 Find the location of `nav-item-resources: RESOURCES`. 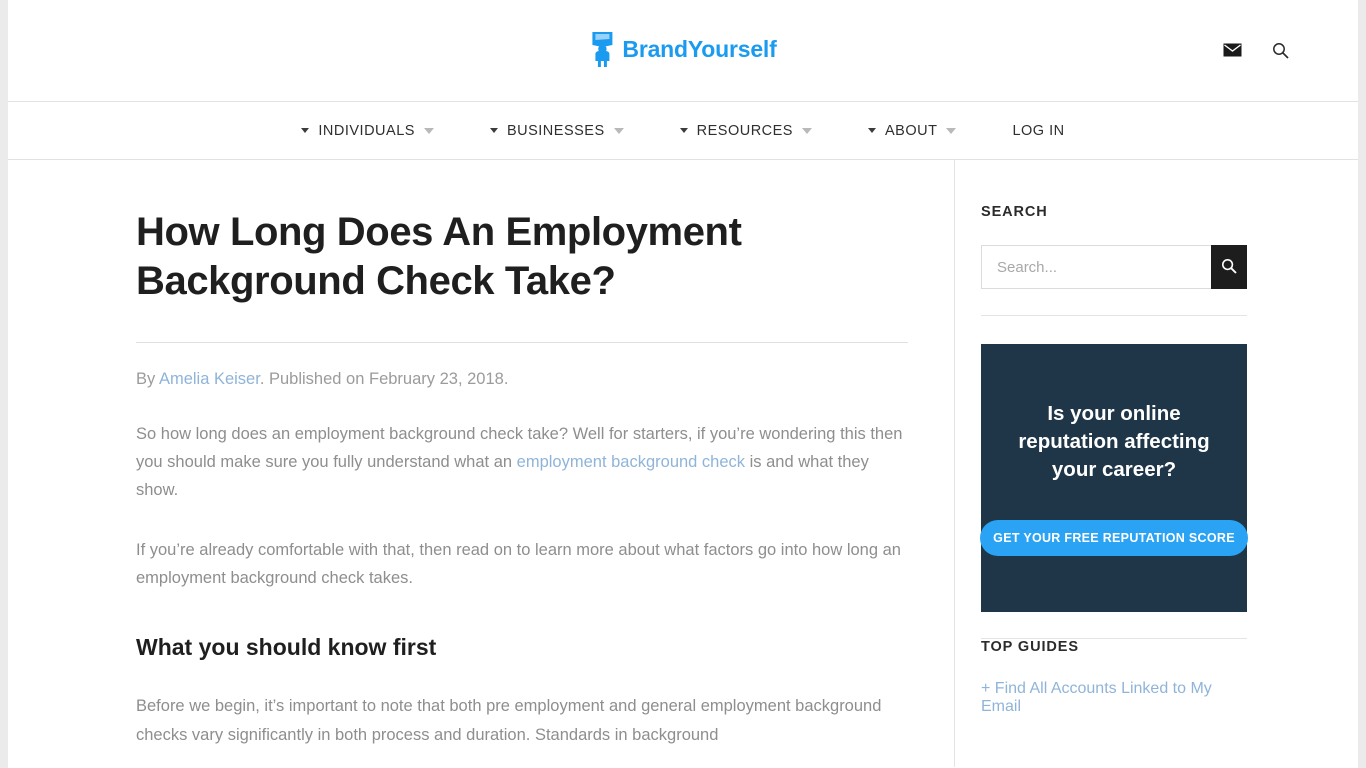

nav-item-resources: RESOURCES is located at coordinates (746, 131).